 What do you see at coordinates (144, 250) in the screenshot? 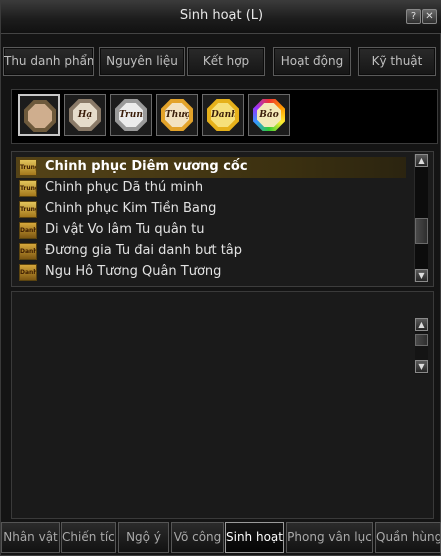
I see `list-item-label: Đương gia Tu đai danh bưt tâp` at bounding box center [144, 250].